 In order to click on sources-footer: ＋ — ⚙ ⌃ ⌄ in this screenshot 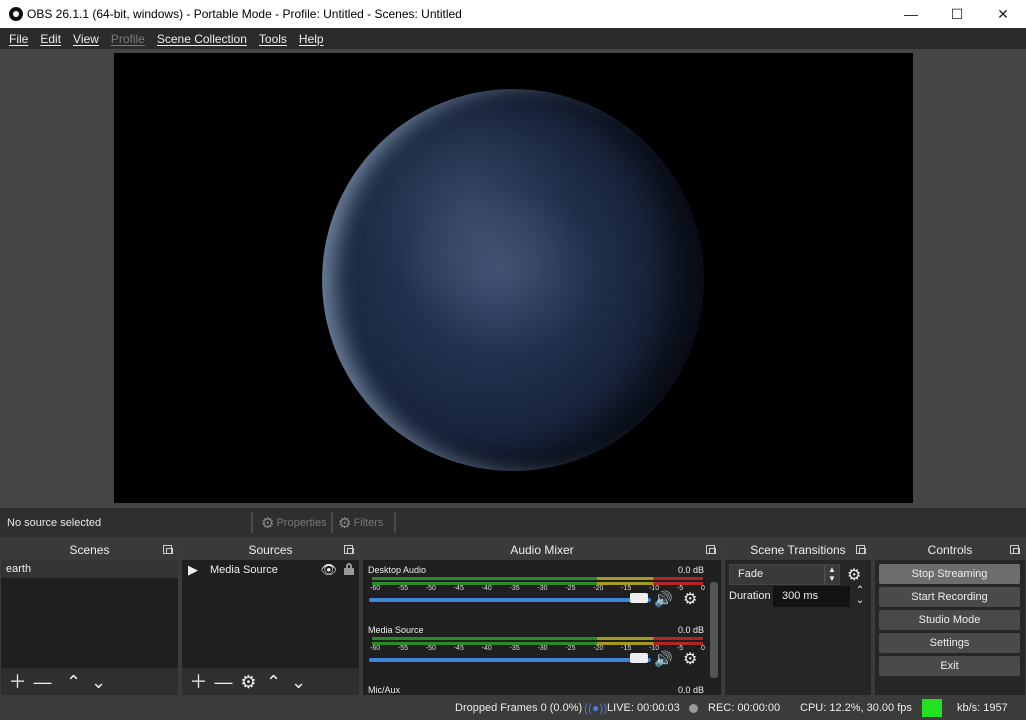, I will do `click(270, 681)`.